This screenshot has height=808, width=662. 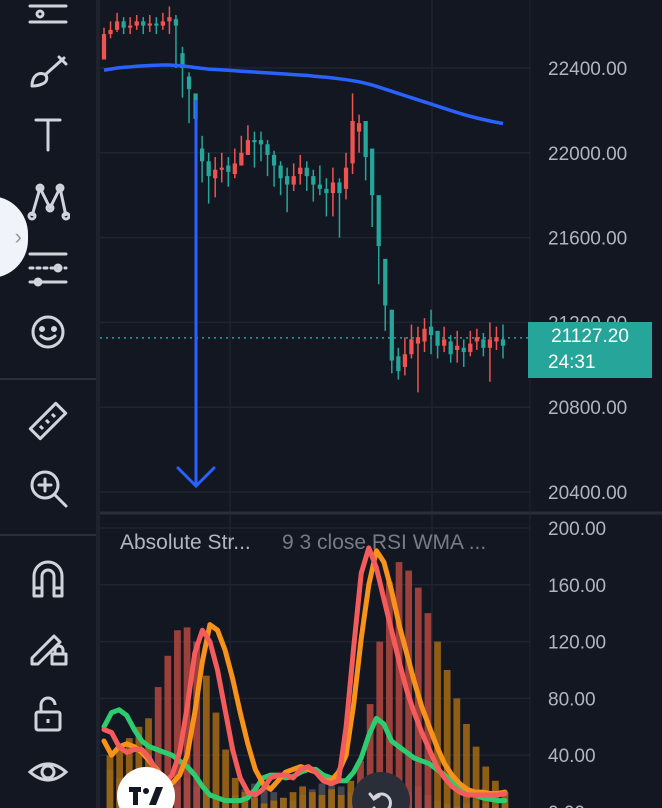 I want to click on brush-tool, so click(x=48, y=72).